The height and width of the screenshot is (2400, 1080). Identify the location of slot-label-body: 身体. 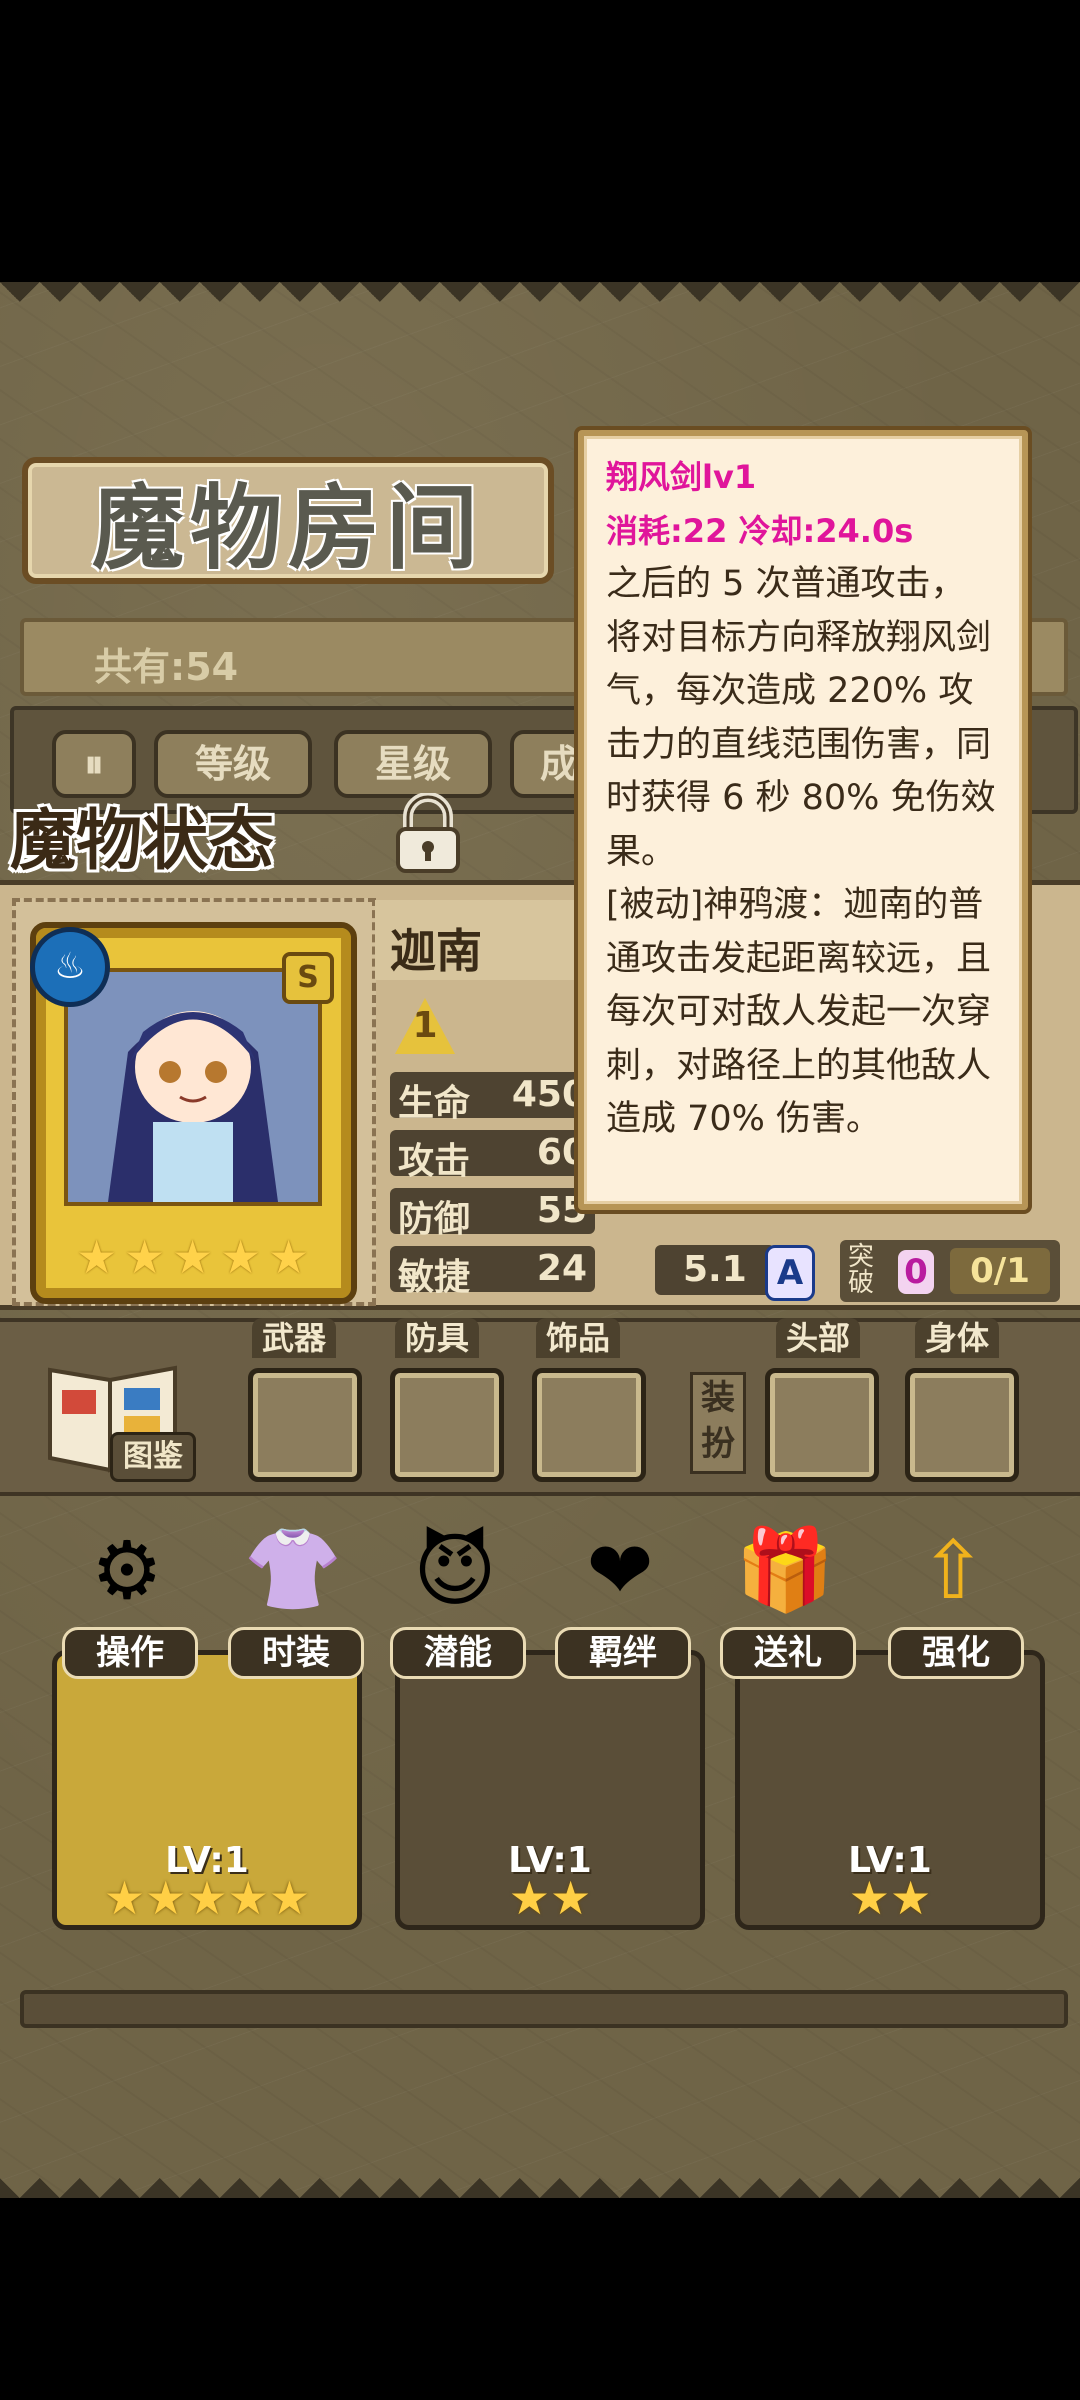
(957, 1338).